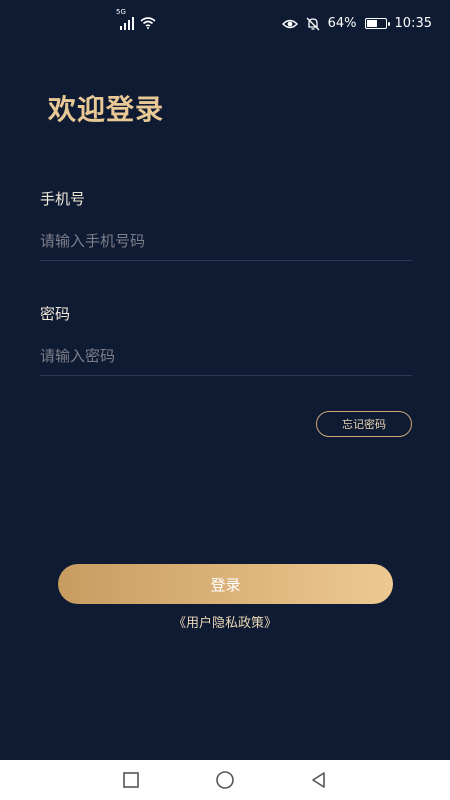  I want to click on status-right: 64% 10:35, so click(356, 23).